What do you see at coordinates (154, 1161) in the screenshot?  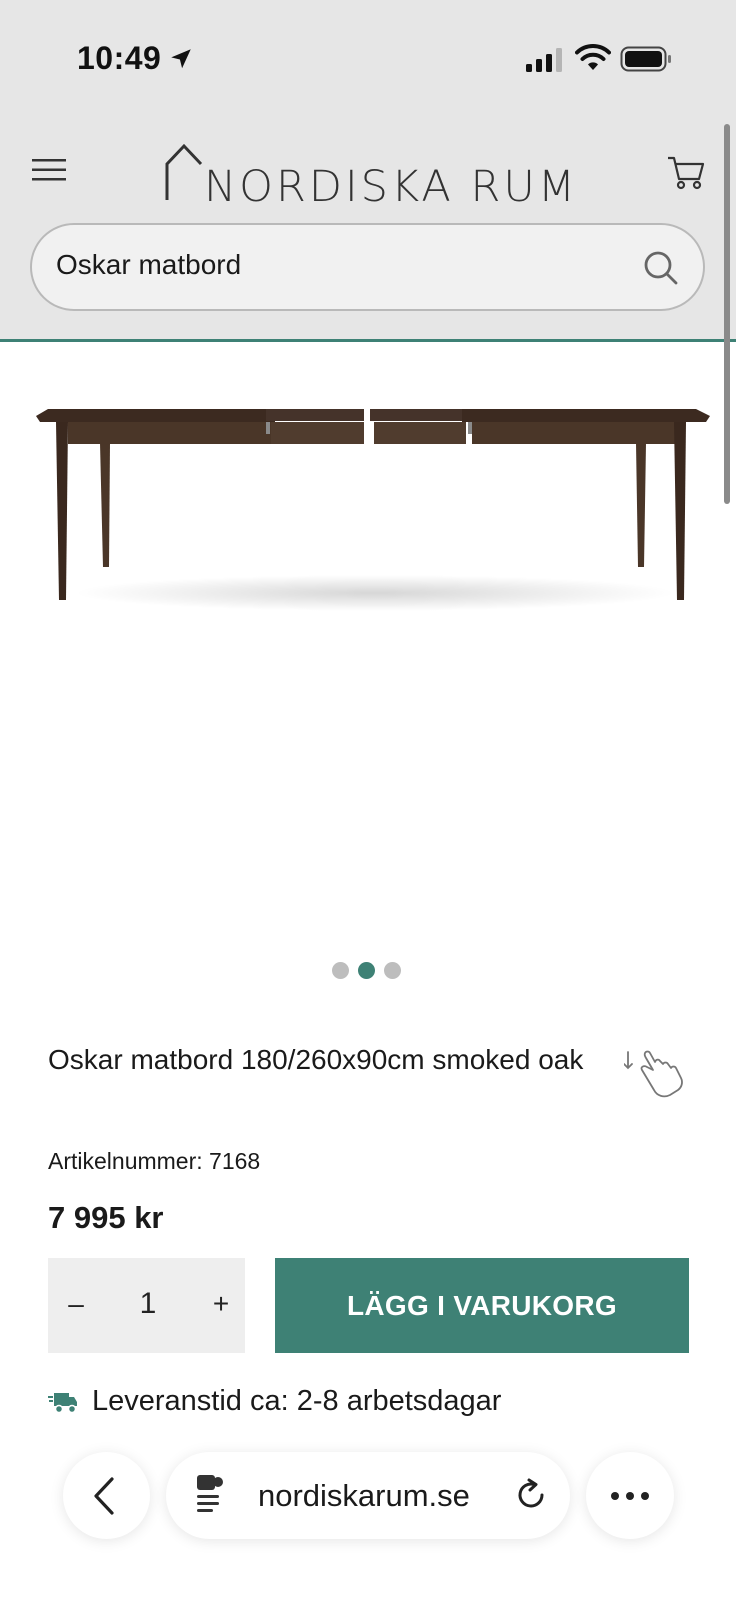 I see `product-sku: Artikelnummer: 7168` at bounding box center [154, 1161].